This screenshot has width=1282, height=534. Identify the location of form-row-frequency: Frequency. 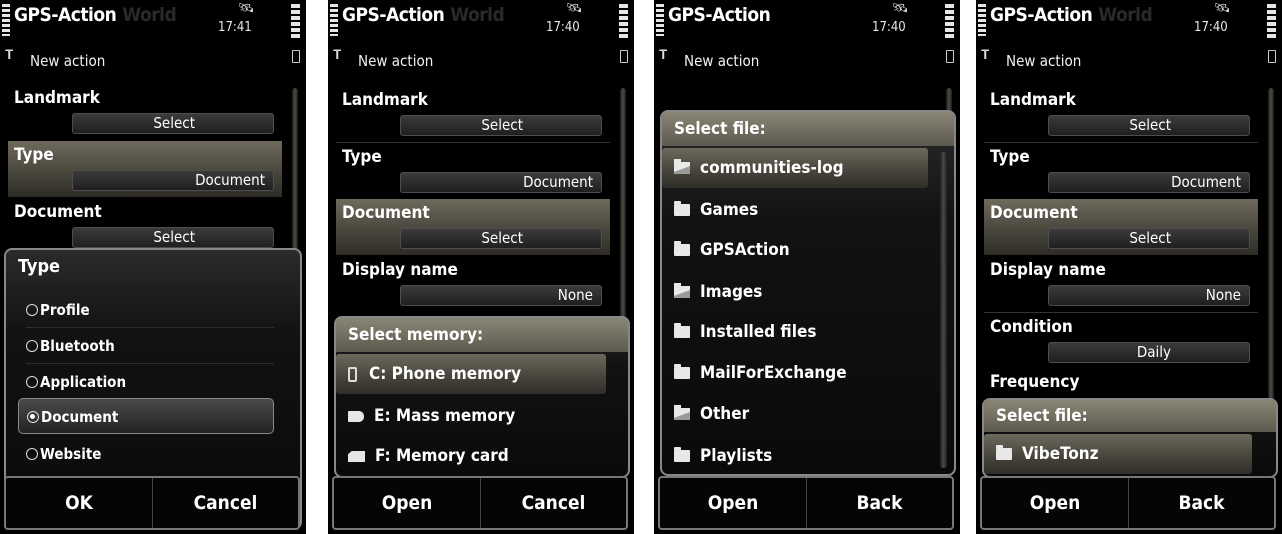
(1121, 383).